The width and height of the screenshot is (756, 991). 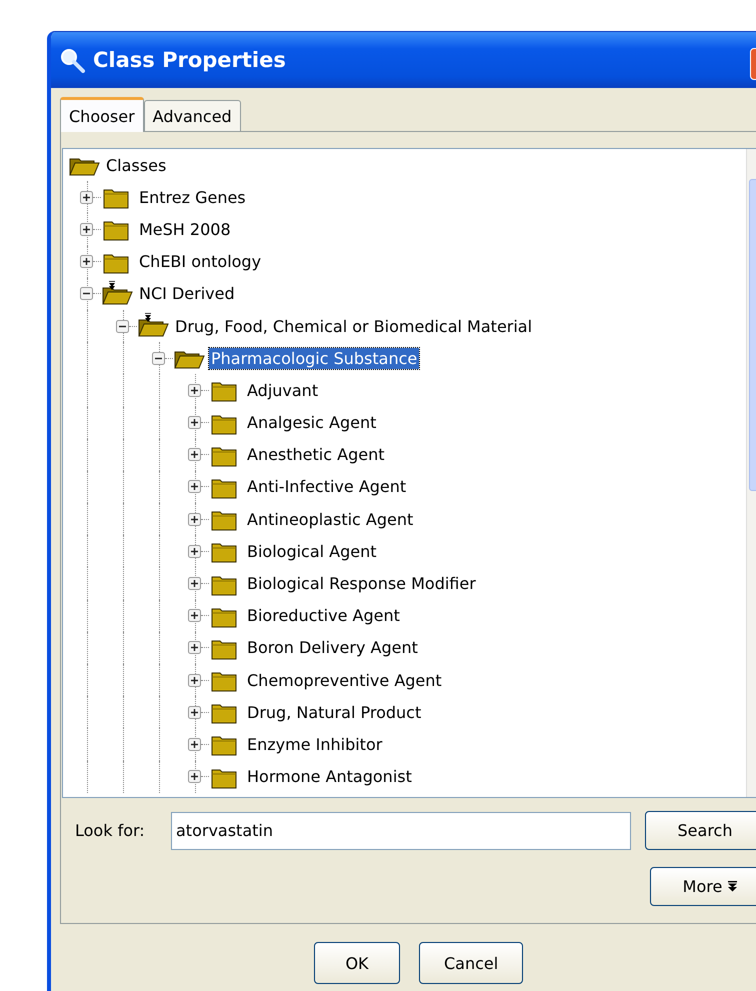 What do you see at coordinates (72, 60) in the screenshot?
I see `search-icon` at bounding box center [72, 60].